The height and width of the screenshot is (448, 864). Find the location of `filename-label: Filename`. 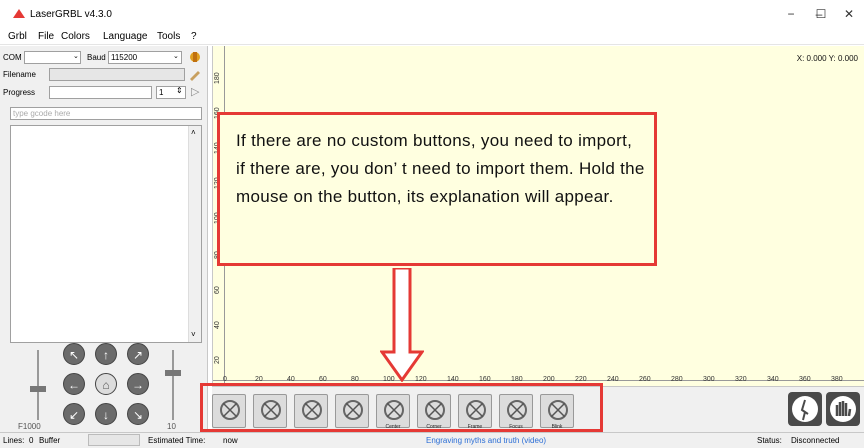

filename-label: Filename is located at coordinates (19, 74).